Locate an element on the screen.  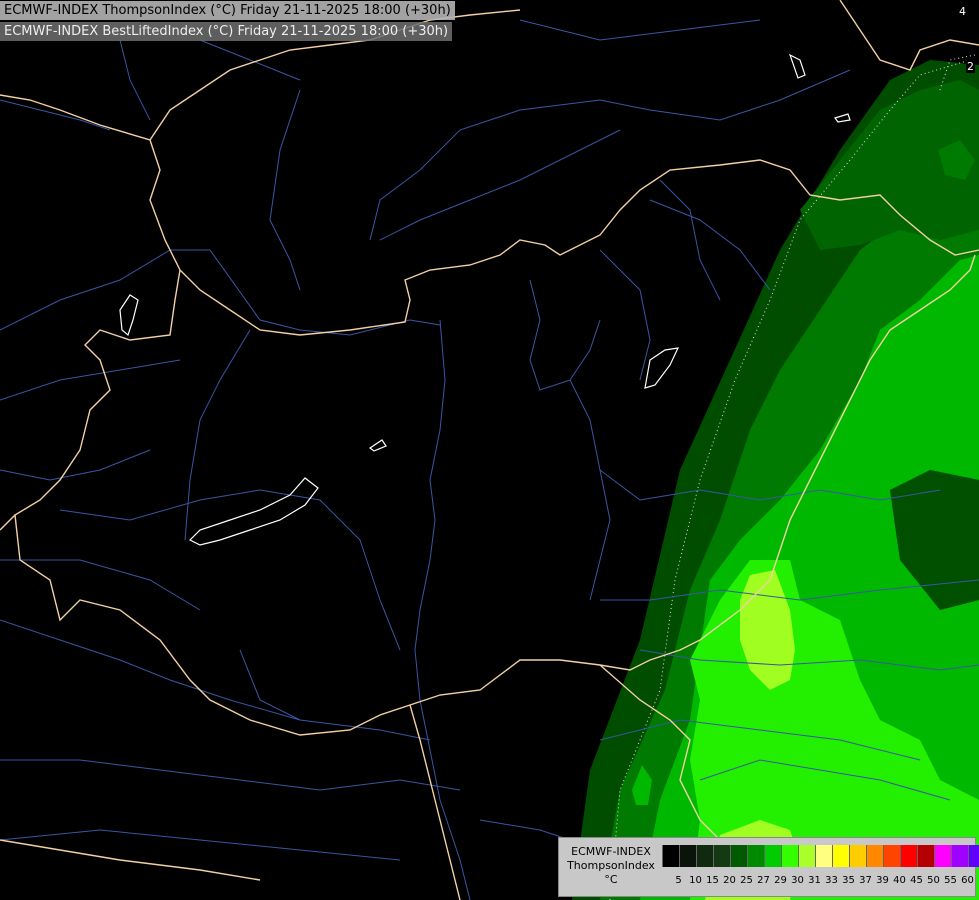
legend-tick-label: 39 is located at coordinates (882, 880).